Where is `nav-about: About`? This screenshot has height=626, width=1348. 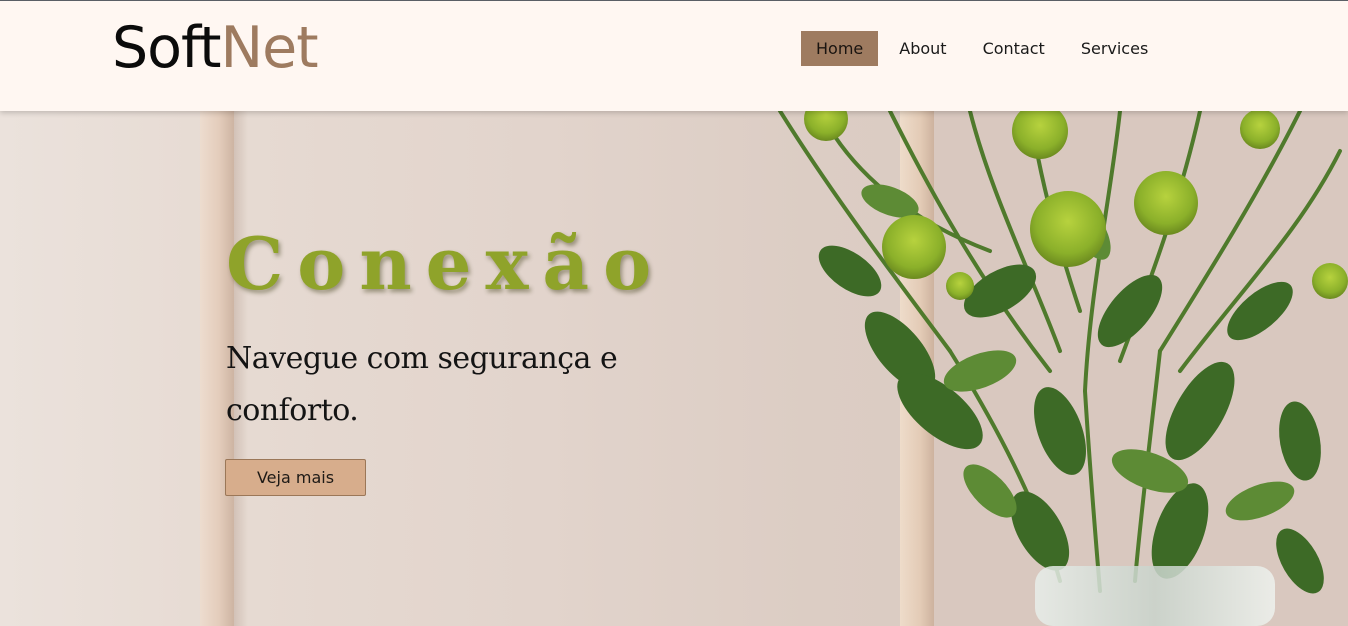 nav-about: About is located at coordinates (922, 48).